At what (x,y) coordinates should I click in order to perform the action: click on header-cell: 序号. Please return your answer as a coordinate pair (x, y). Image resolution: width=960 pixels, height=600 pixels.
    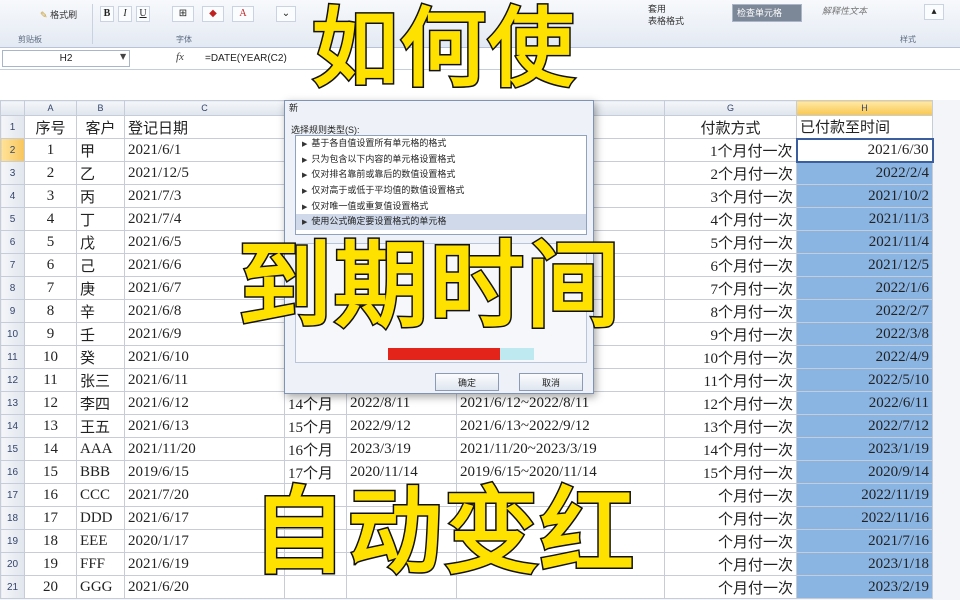
    Looking at the image, I should click on (50, 127).